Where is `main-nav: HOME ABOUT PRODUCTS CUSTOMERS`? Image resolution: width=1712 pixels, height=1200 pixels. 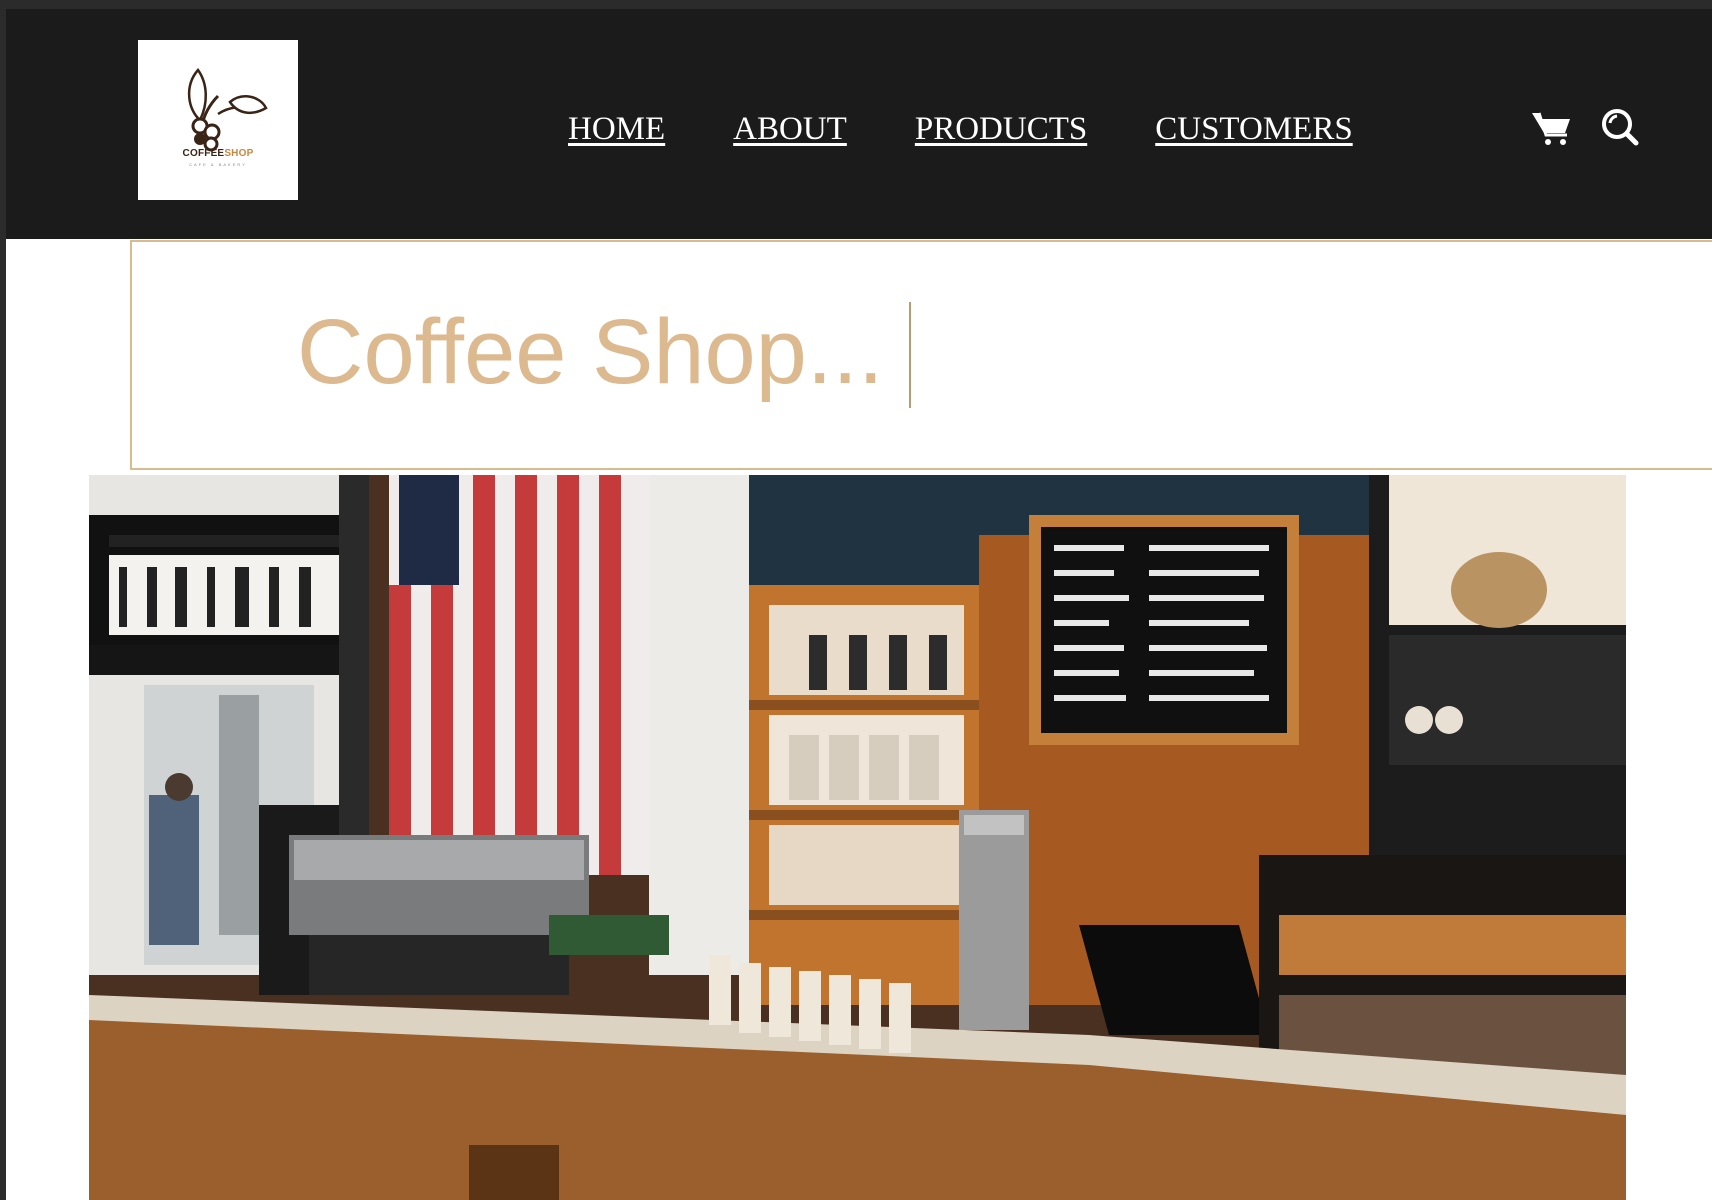
main-nav: HOME ABOUT PRODUCTS CUSTOMERS is located at coordinates (960, 129).